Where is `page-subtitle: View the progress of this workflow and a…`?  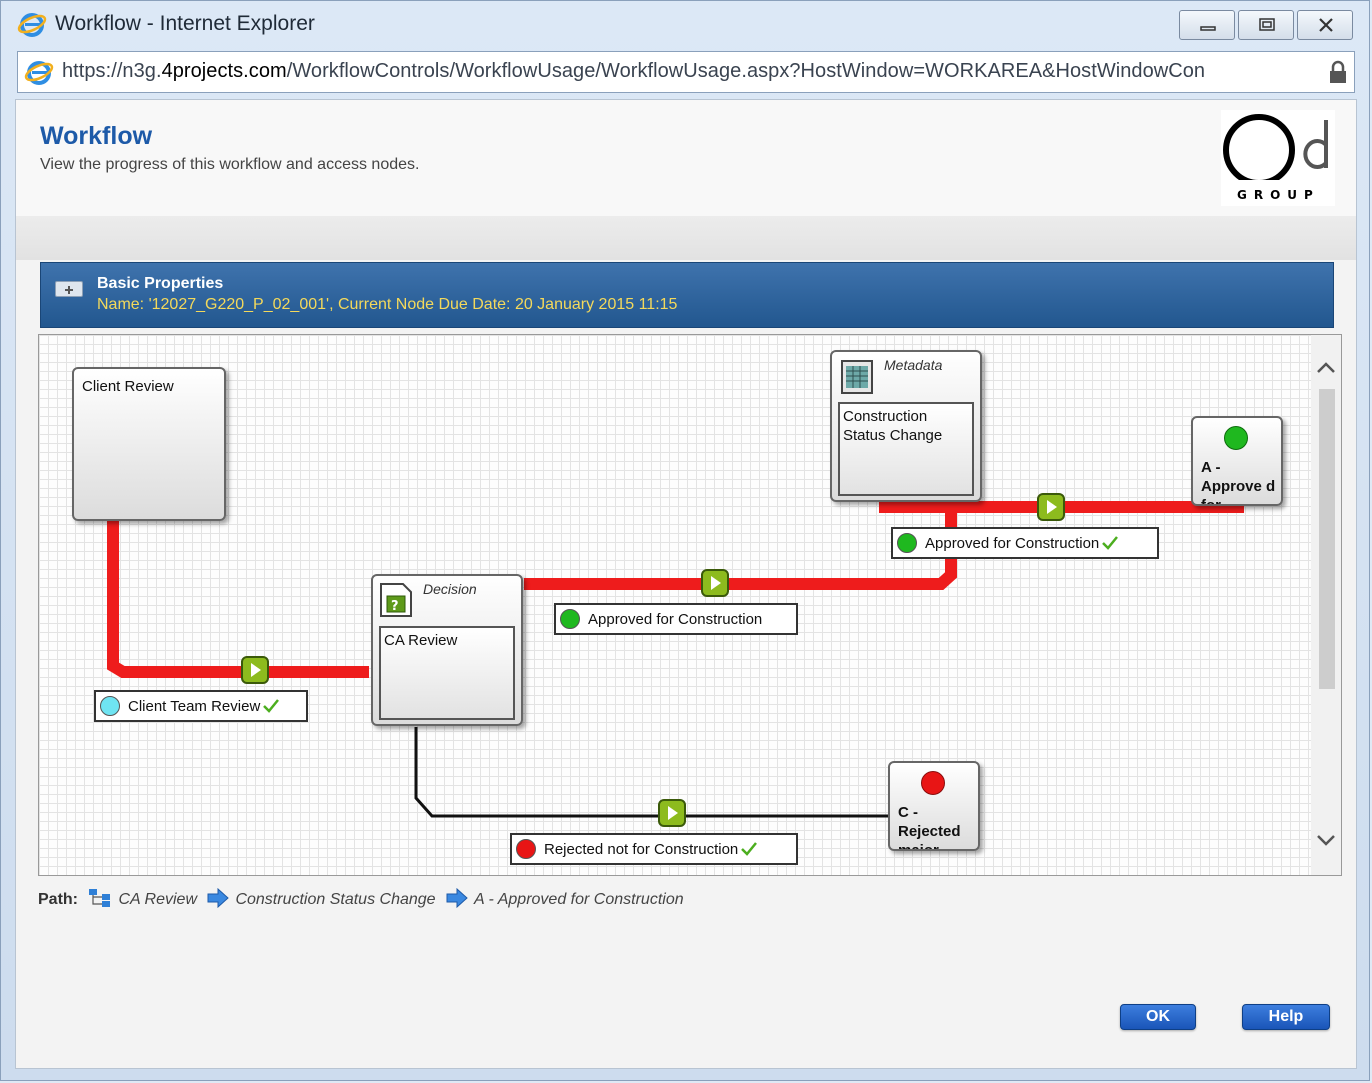 page-subtitle: View the progress of this workflow and a… is located at coordinates (230, 164).